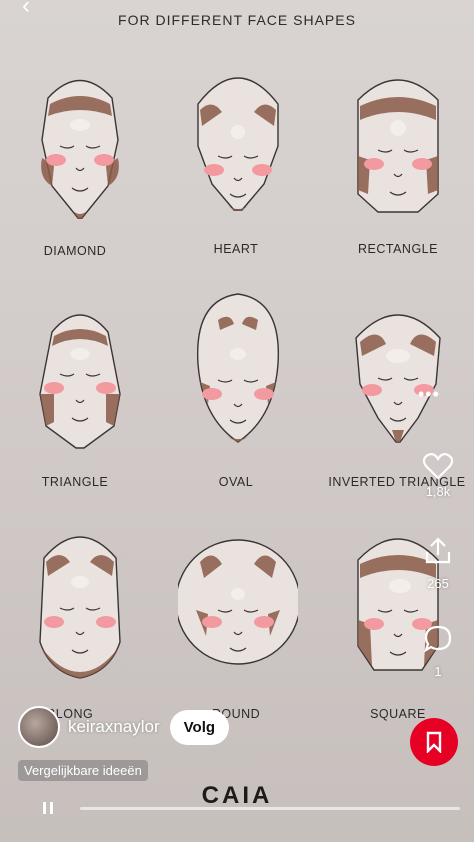 This screenshot has height=842, width=474. What do you see at coordinates (270, 808) in the screenshot?
I see `video-progress-track` at bounding box center [270, 808].